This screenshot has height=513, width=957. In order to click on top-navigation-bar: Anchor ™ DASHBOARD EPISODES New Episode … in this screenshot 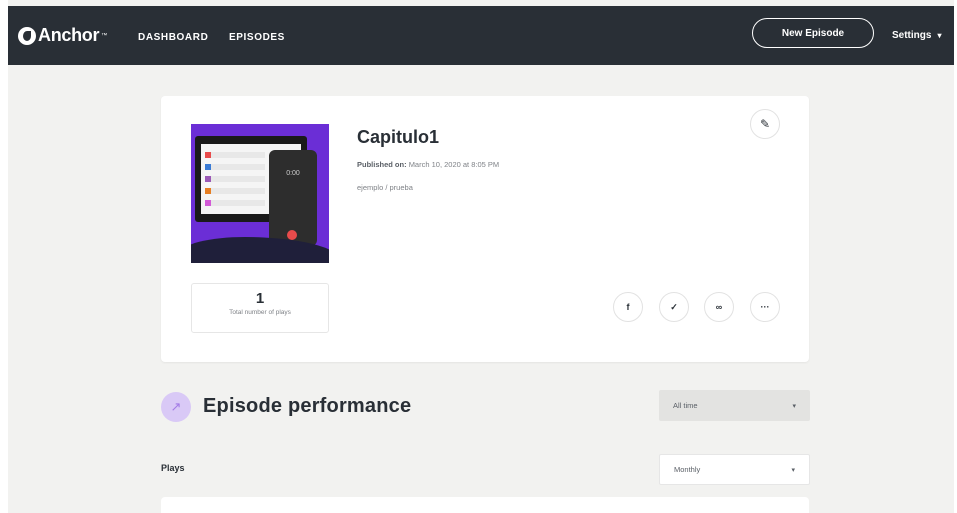, I will do `click(481, 35)`.